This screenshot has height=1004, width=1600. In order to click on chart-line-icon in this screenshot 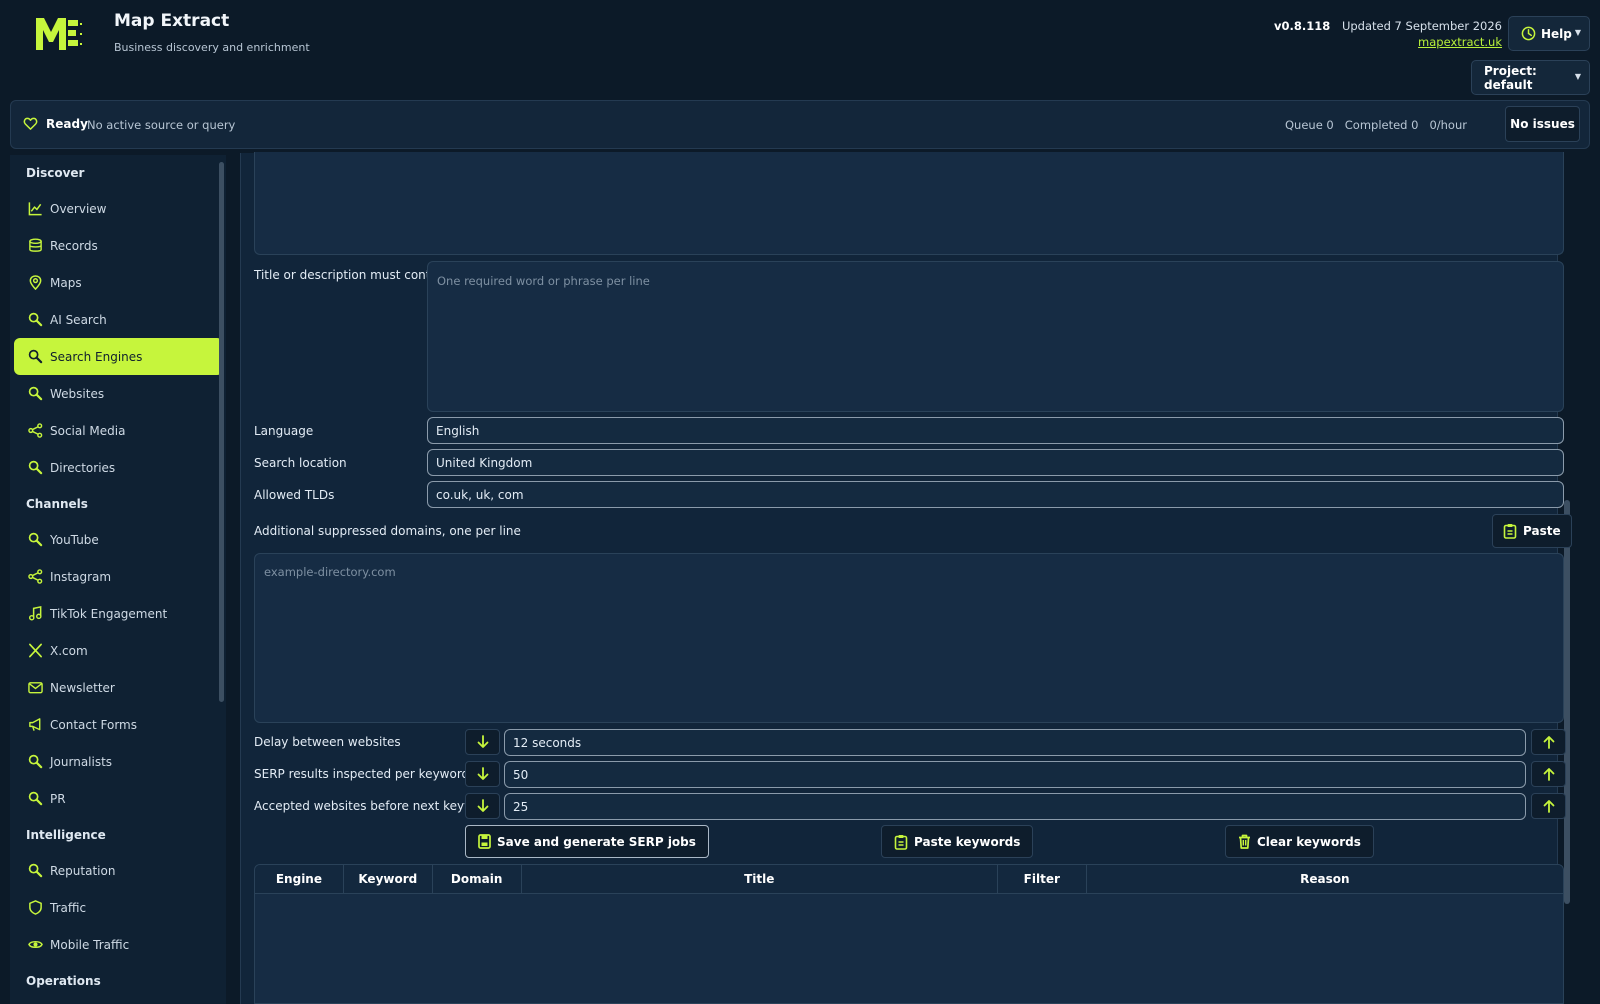, I will do `click(35, 209)`.